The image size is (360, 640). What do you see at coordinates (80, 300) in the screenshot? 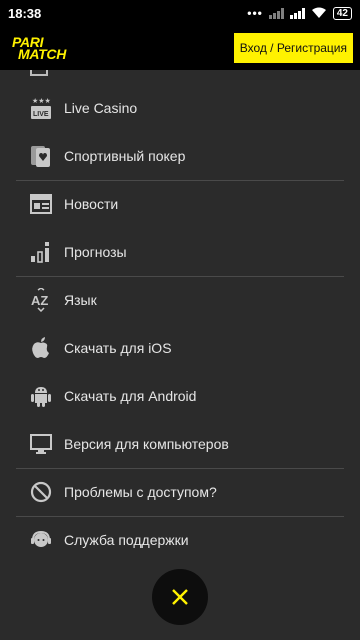
I see `menu-item-label: Язык` at bounding box center [80, 300].